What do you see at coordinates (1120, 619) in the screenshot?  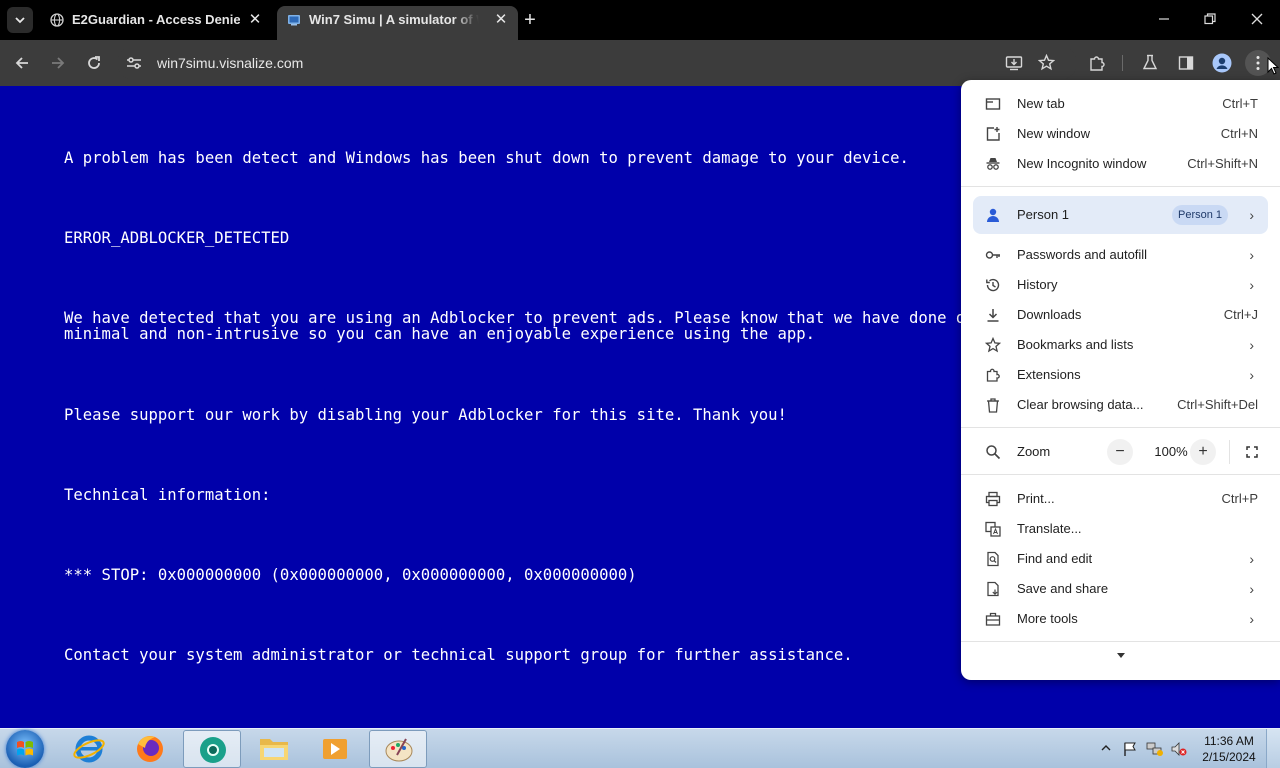 I see `menu-more-tools: More tools ›` at bounding box center [1120, 619].